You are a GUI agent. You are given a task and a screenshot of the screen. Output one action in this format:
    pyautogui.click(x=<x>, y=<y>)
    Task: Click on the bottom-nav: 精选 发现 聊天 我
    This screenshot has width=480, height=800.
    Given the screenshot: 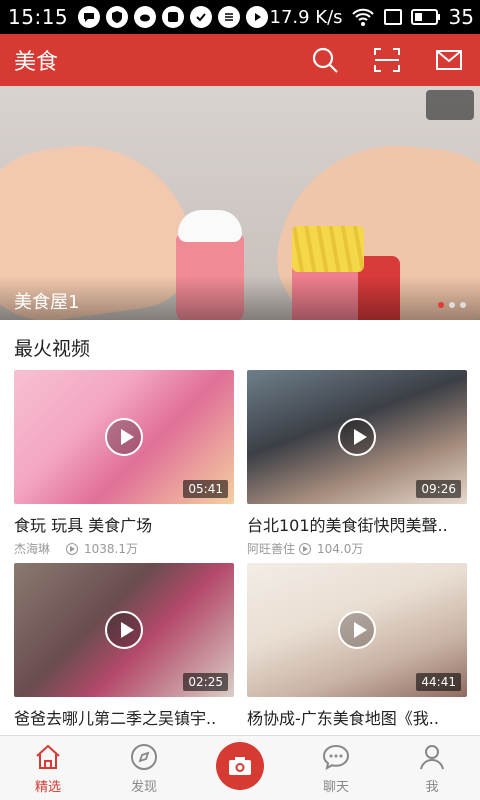 What is the action you would take?
    pyautogui.click(x=240, y=767)
    